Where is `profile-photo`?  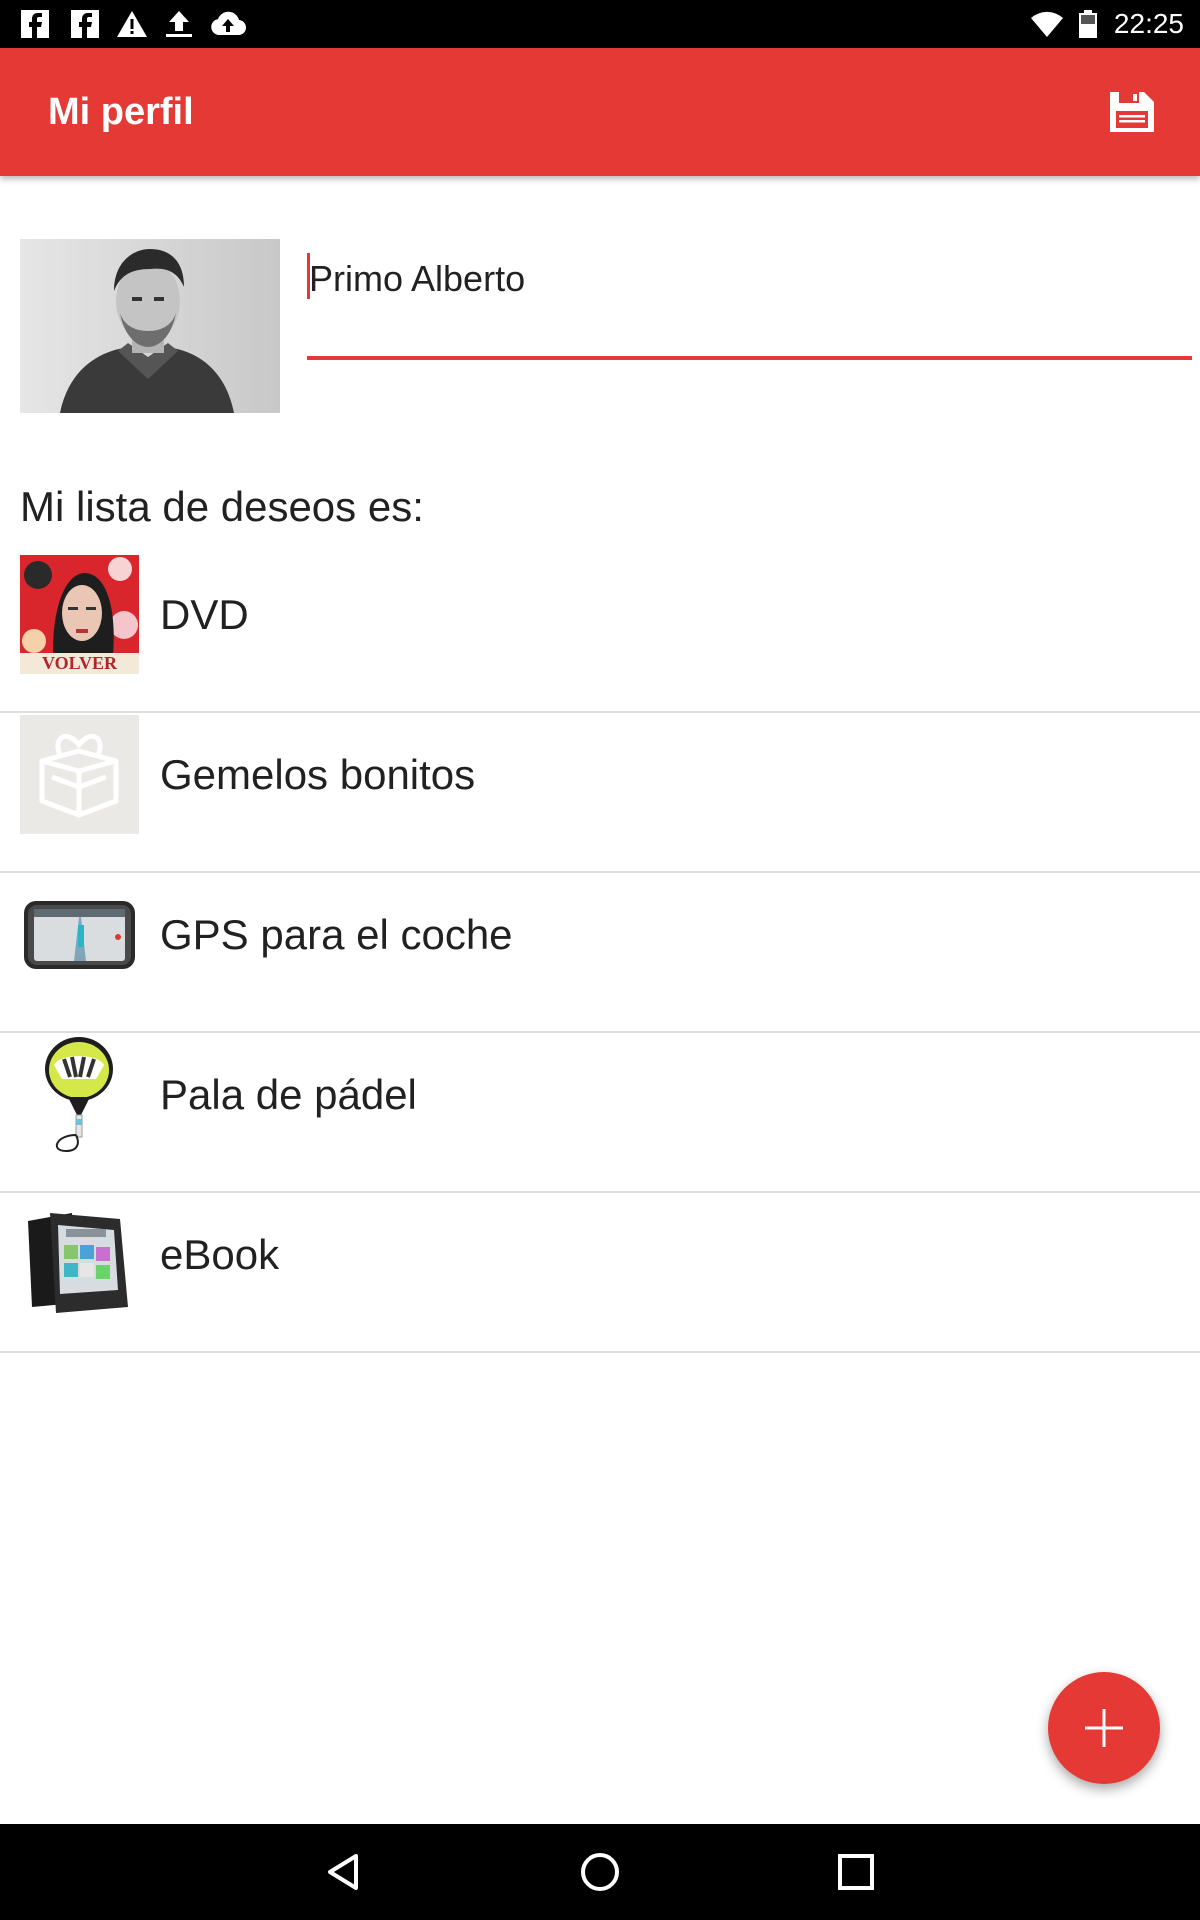
profile-photo is located at coordinates (150, 326).